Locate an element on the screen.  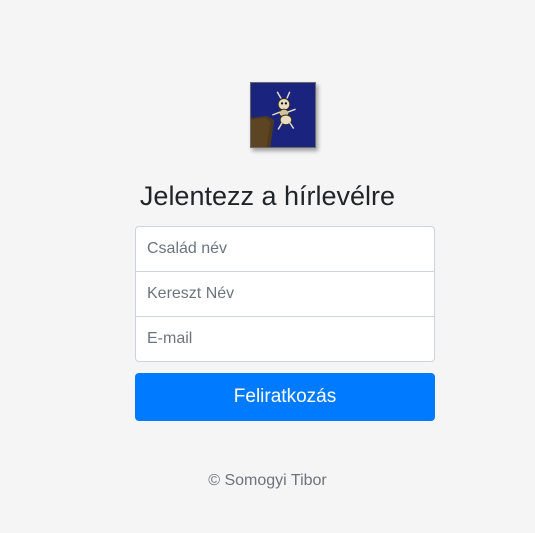
page-title: Jelentezz a hírlevélre is located at coordinates (267, 196).